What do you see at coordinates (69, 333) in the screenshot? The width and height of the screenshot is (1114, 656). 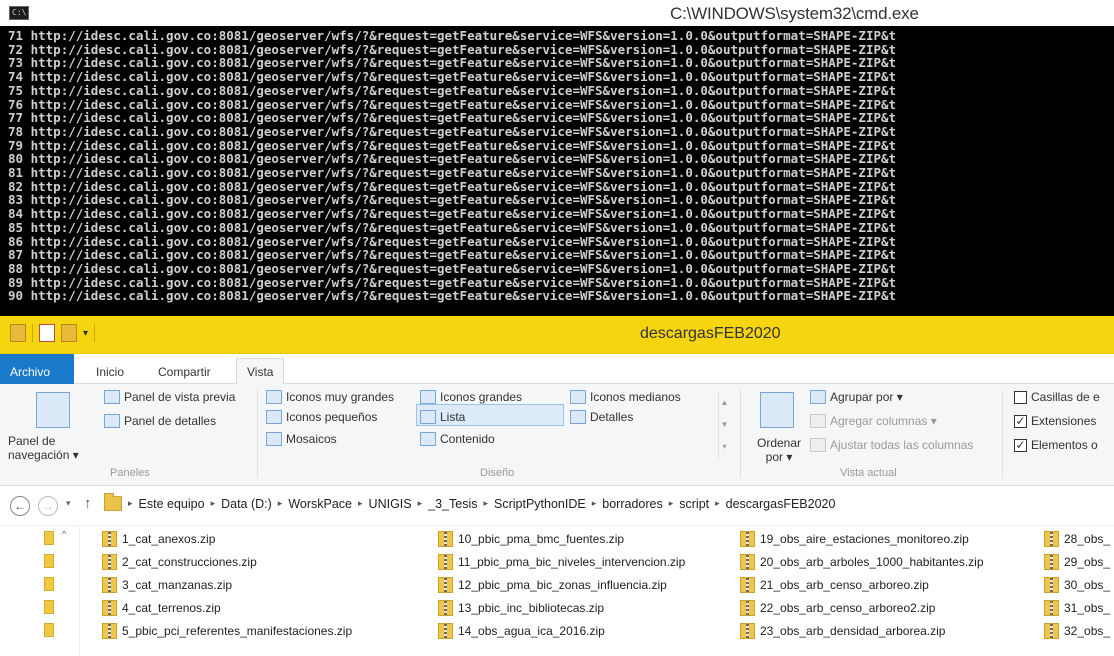 I see `new-folder-icon` at bounding box center [69, 333].